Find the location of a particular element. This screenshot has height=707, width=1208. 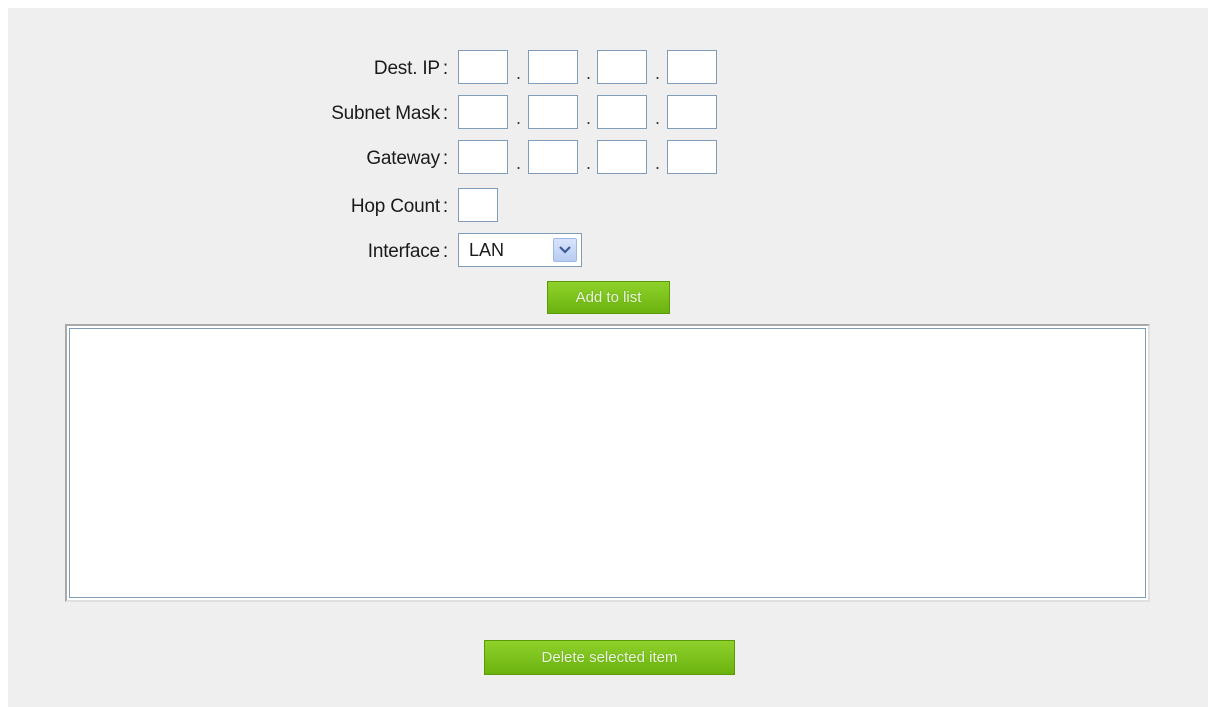

subnet-mask-label: Subnet Mask: is located at coordinates (389, 113).